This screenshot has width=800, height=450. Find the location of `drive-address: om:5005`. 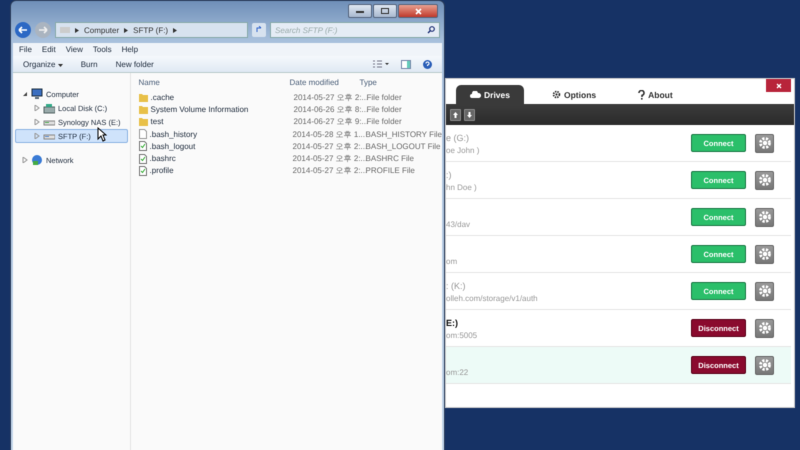

drive-address: om:5005 is located at coordinates (462, 335).